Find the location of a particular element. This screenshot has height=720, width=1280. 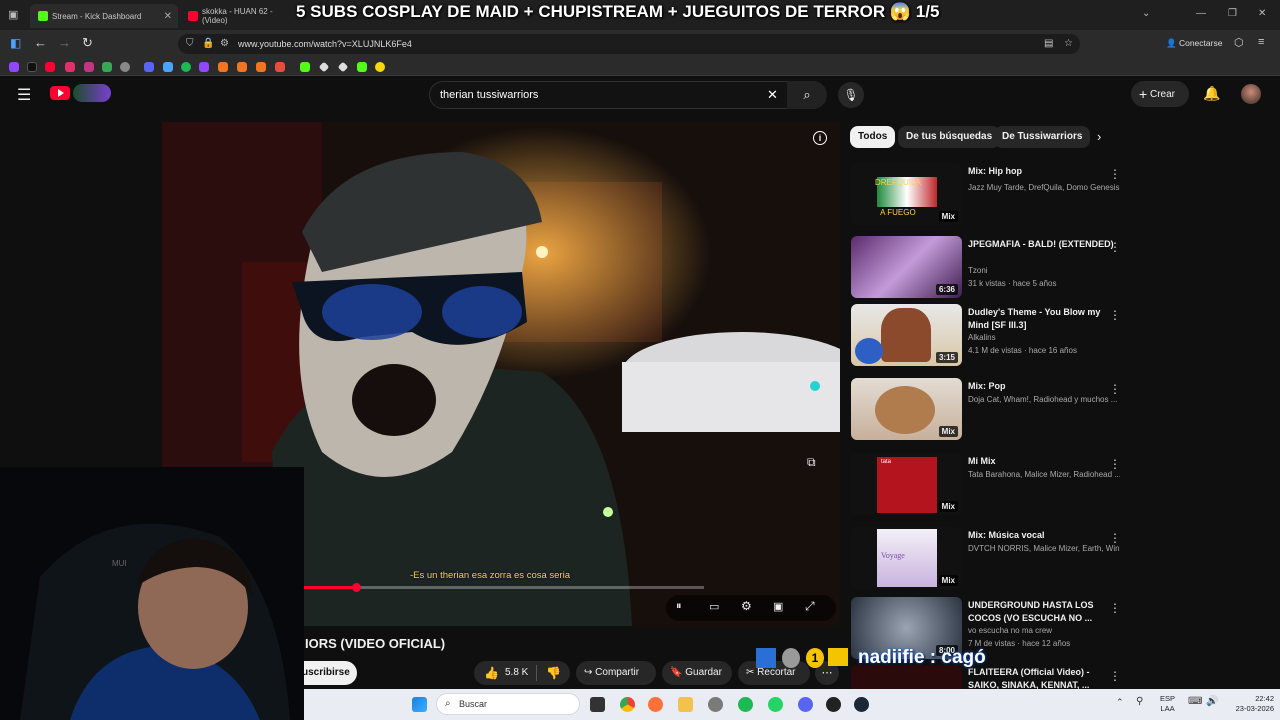

emoji-bookmark-icon is located at coordinates (380, 67).